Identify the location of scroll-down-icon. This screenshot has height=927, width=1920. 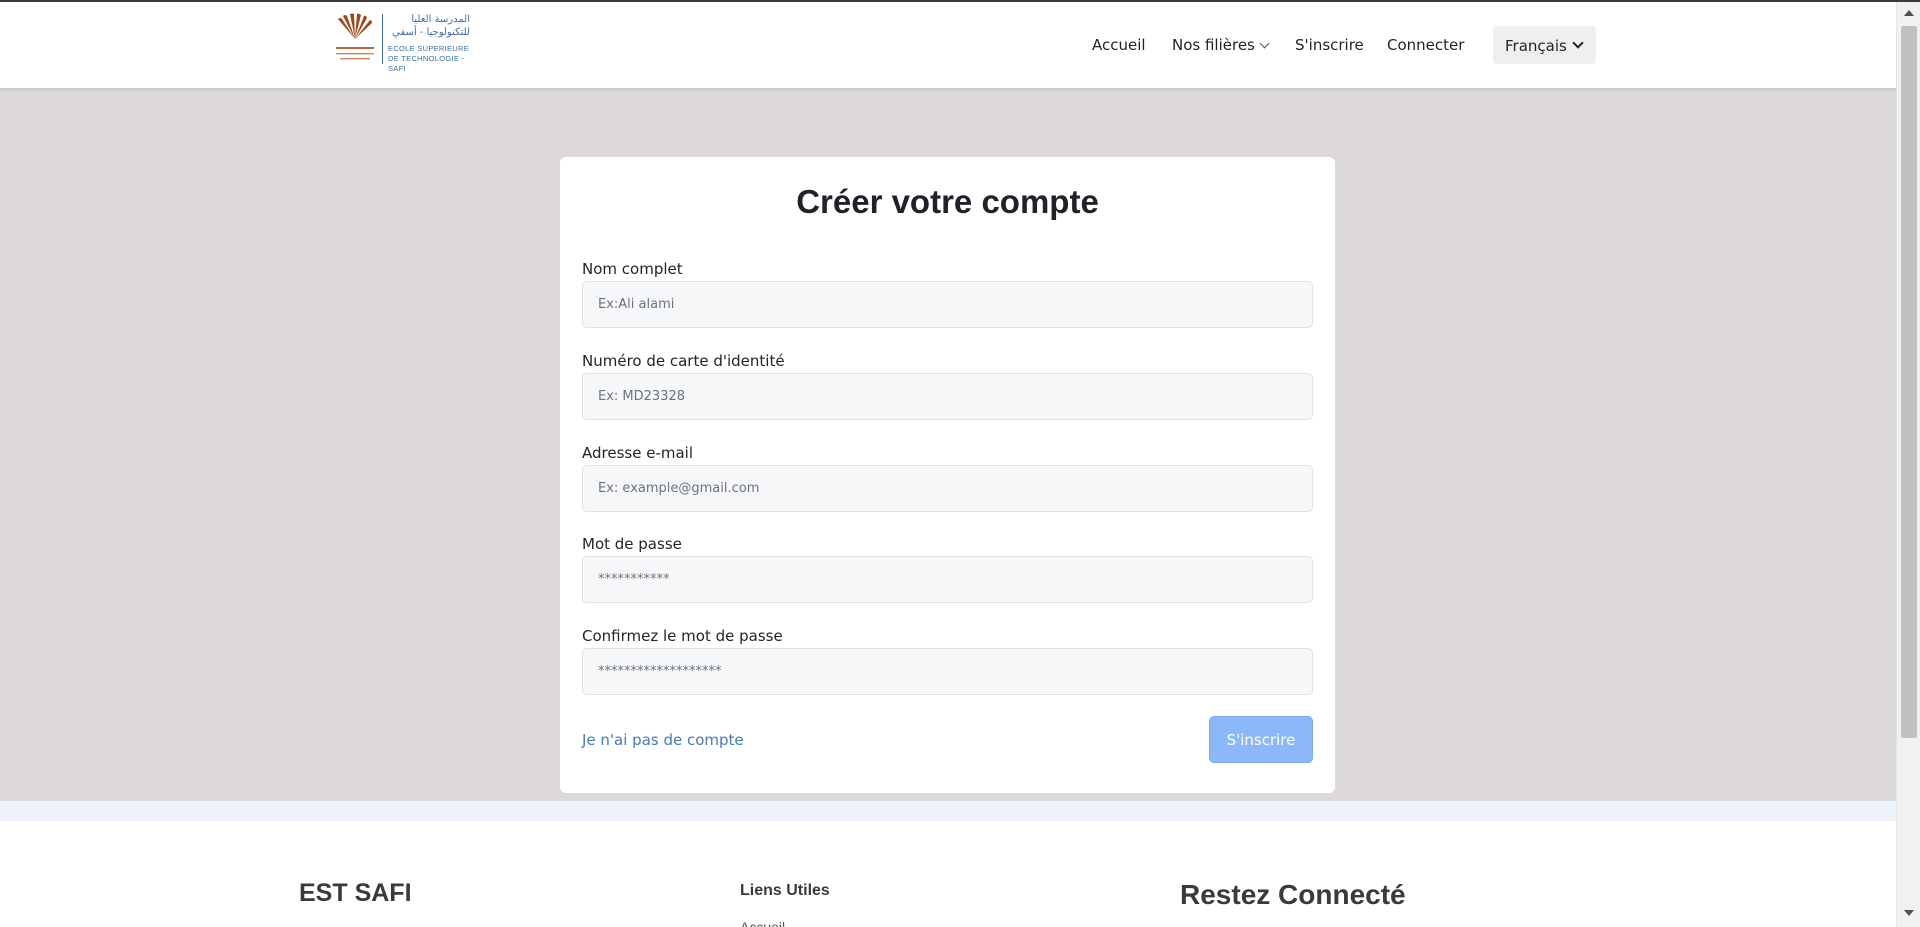
(1909, 913).